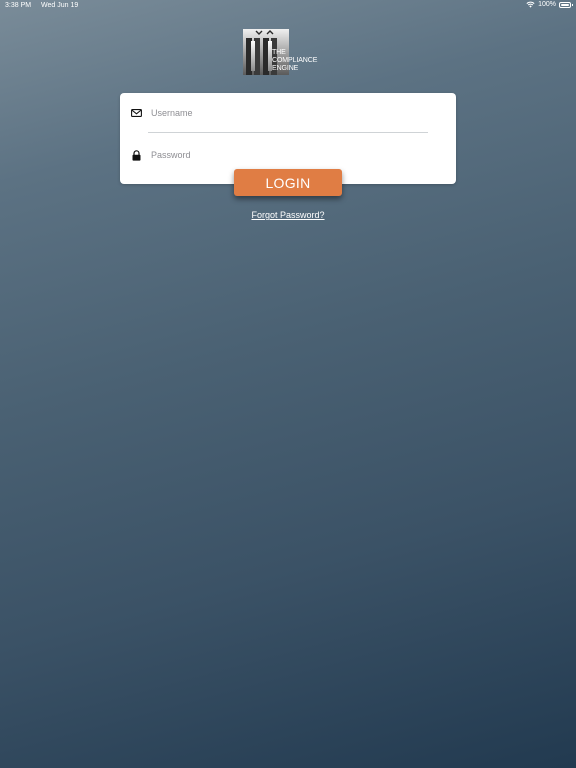 This screenshot has width=576, height=768. What do you see at coordinates (547, 4) in the screenshot?
I see `battery-percent: 100%` at bounding box center [547, 4].